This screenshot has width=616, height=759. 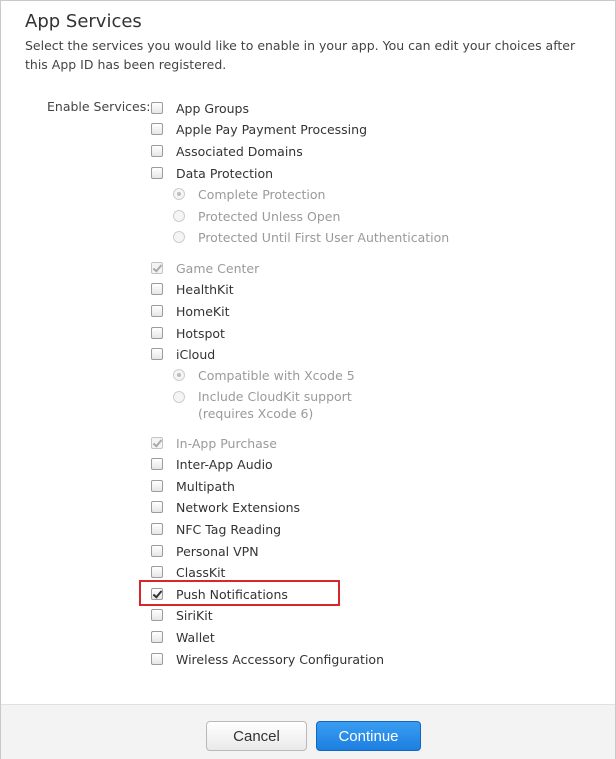 I want to click on continue-button: Continue, so click(x=368, y=736).